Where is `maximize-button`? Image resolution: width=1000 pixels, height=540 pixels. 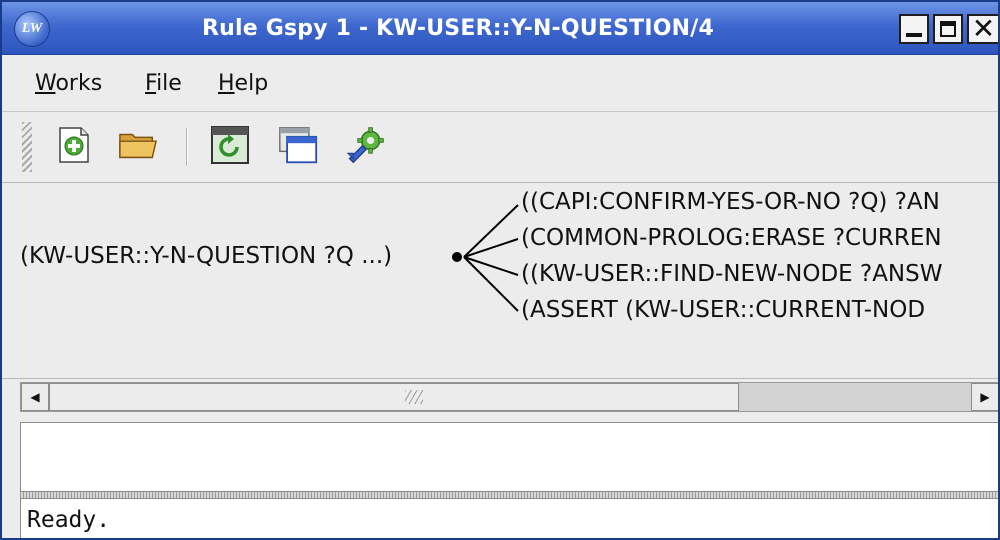
maximize-button is located at coordinates (948, 29).